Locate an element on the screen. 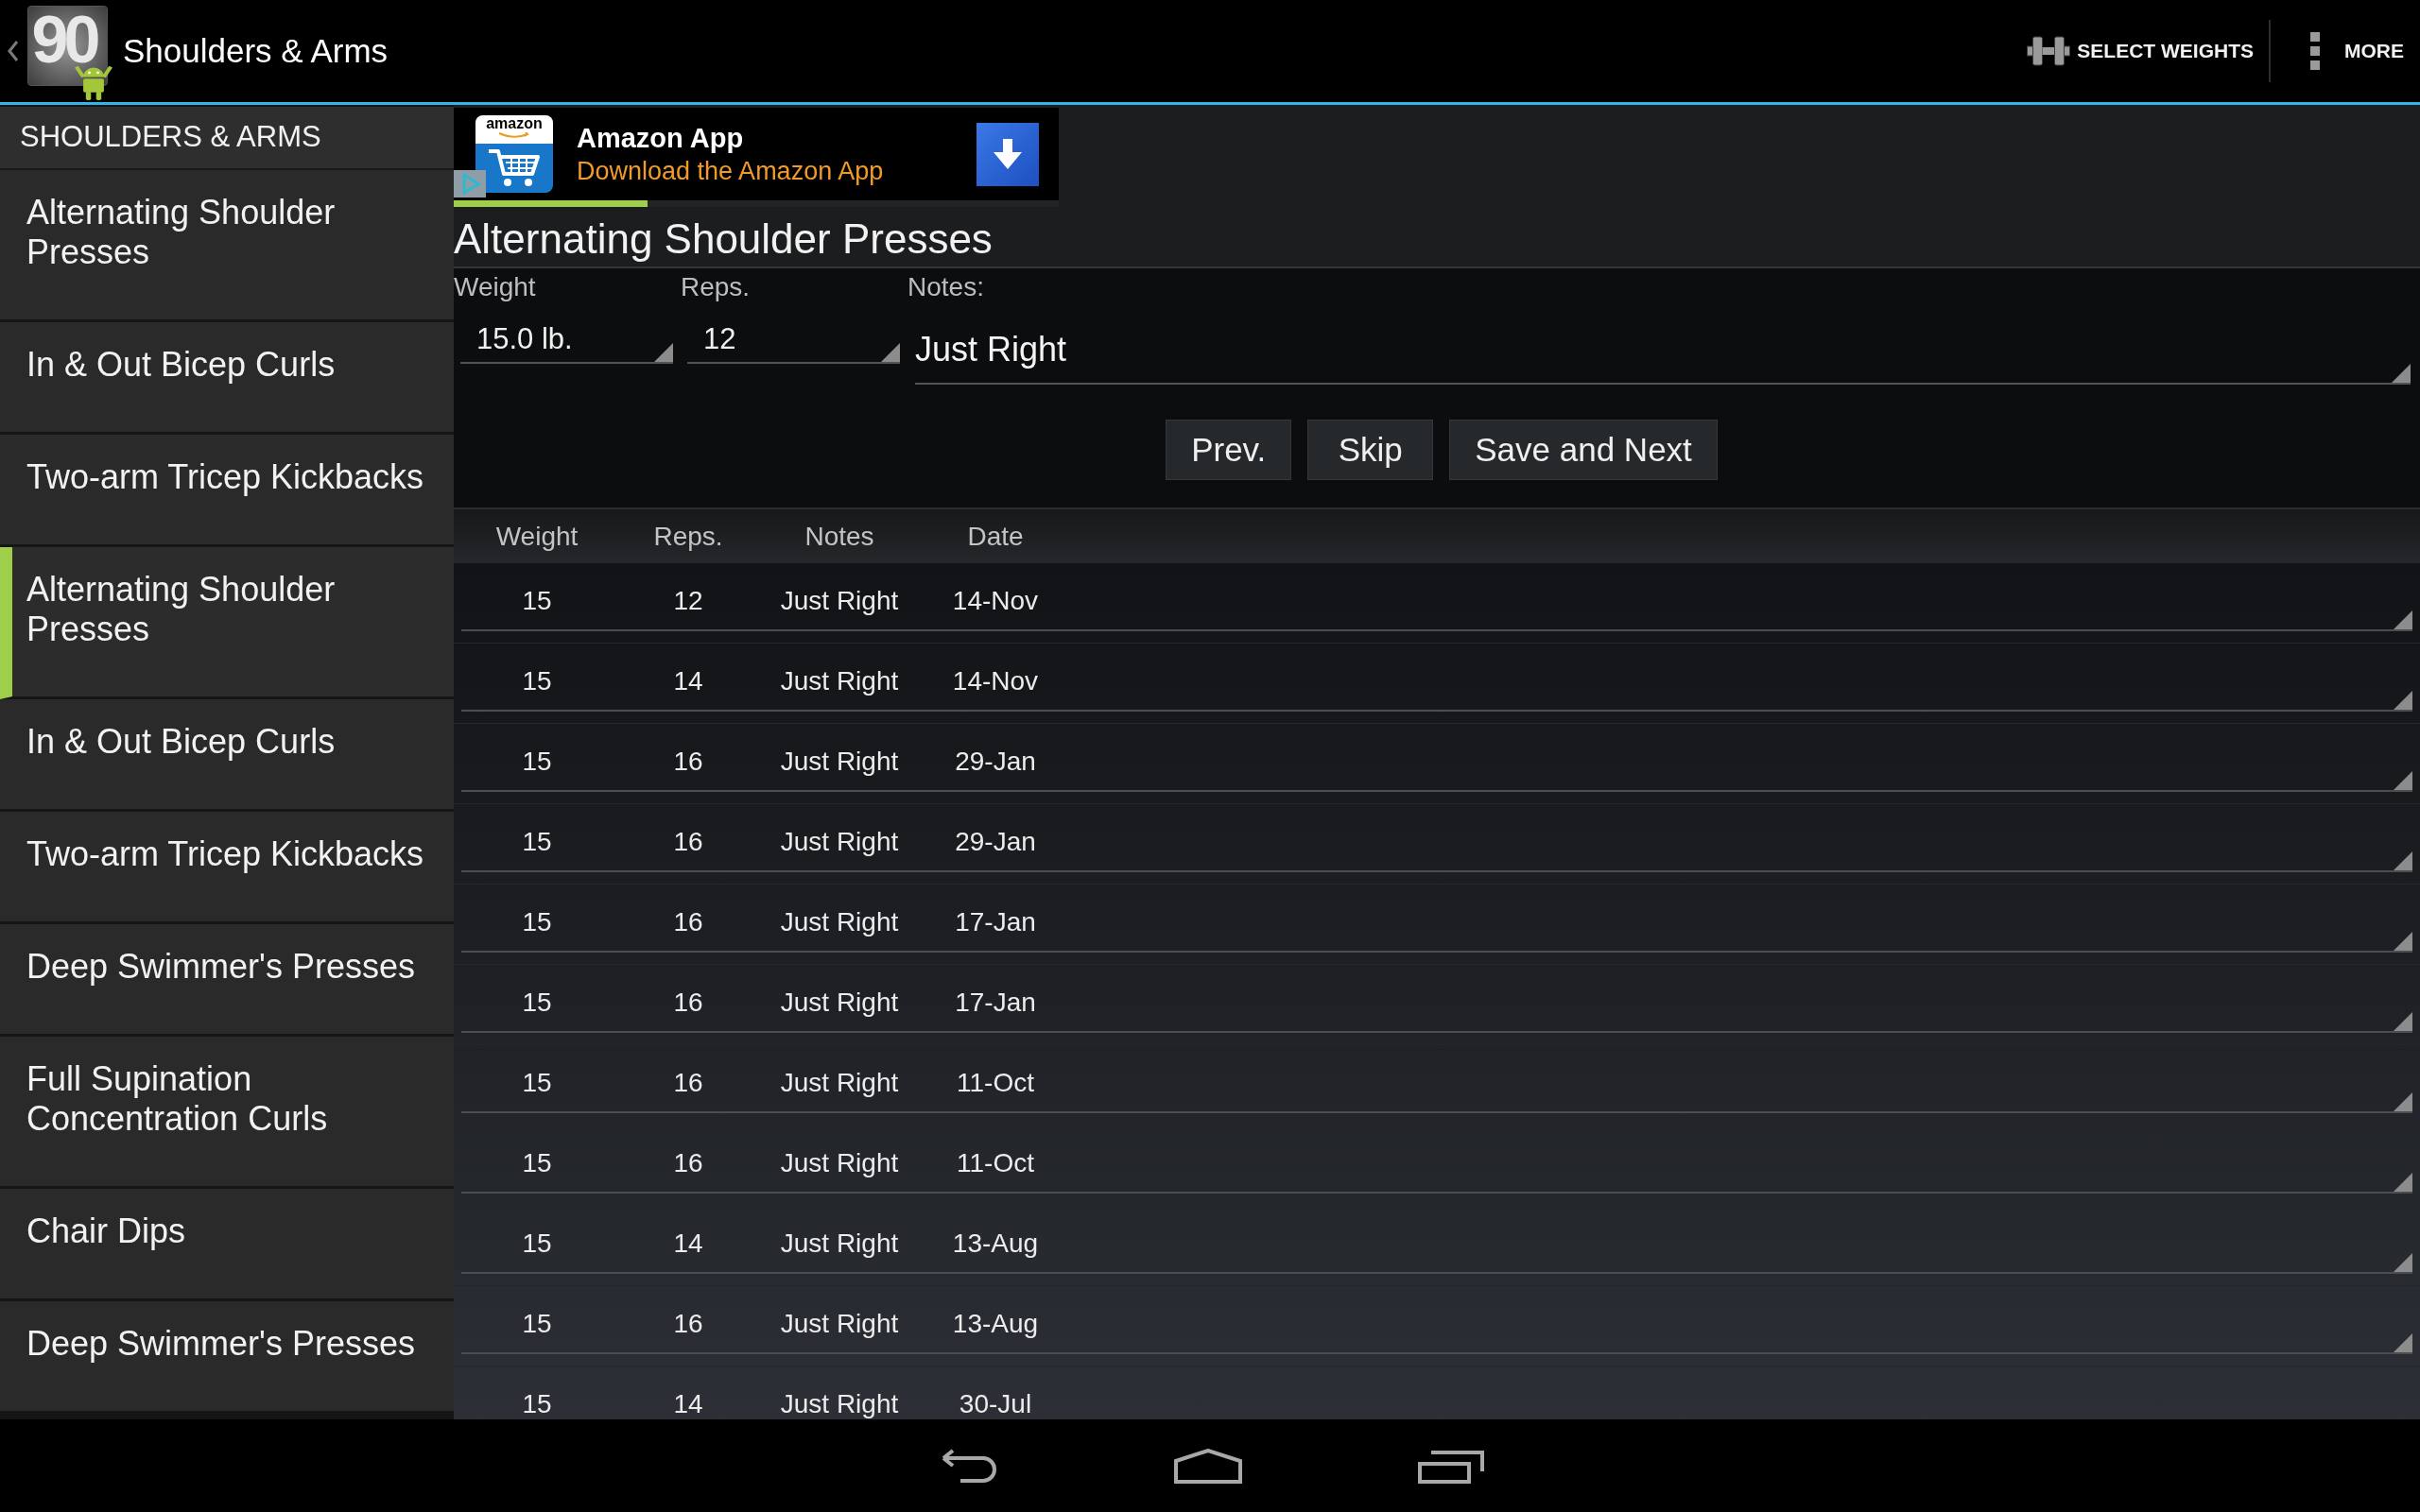 Image resolution: width=2420 pixels, height=1512 pixels. back-chevron-icon is located at coordinates (13, 51).